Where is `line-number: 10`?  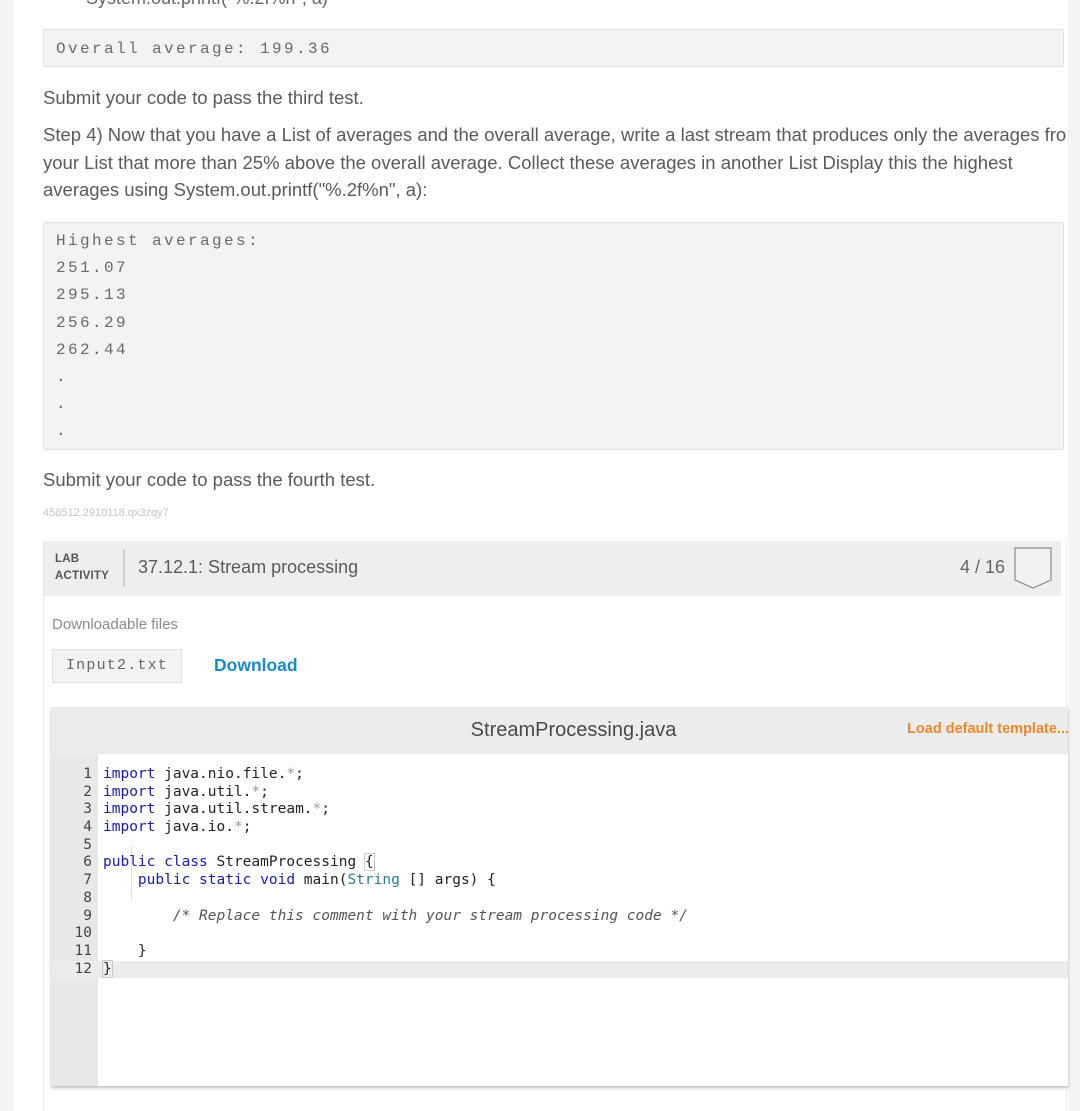 line-number: 10 is located at coordinates (83, 933).